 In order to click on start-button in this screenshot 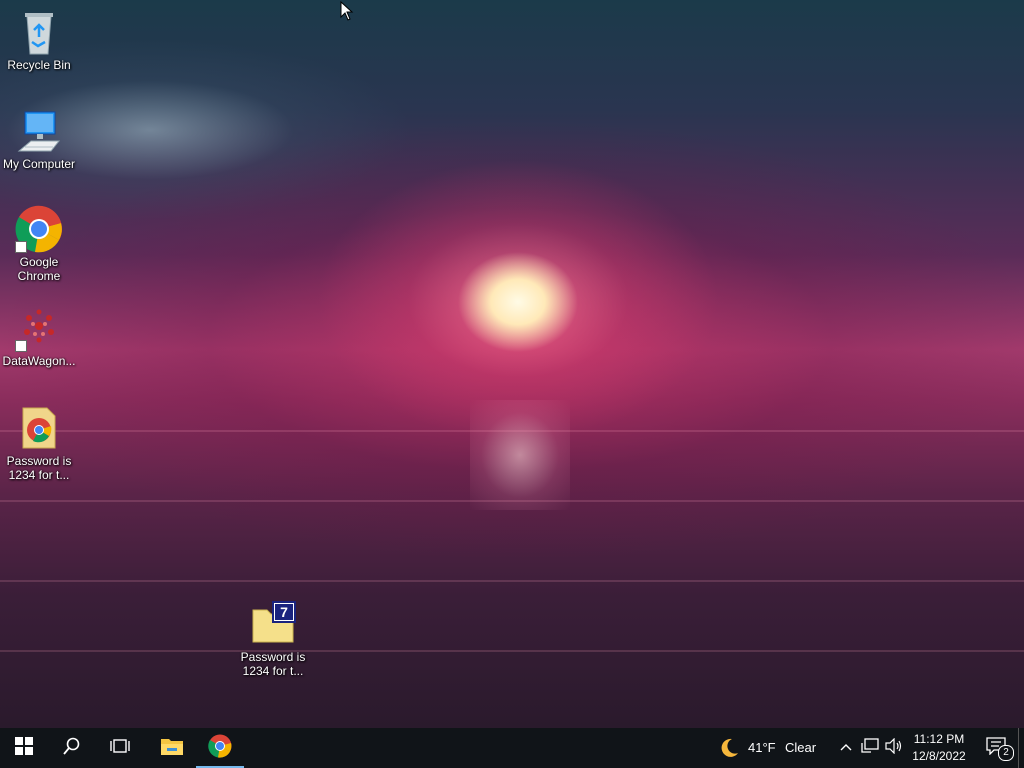, I will do `click(24, 748)`.